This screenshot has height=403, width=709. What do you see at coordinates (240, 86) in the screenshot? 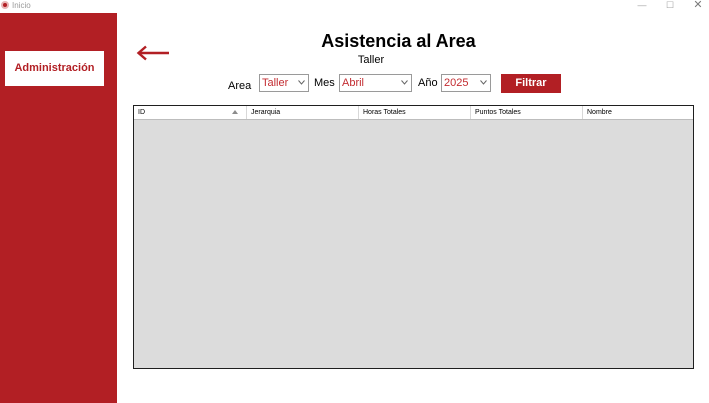
I see `area-label: Area` at bounding box center [240, 86].